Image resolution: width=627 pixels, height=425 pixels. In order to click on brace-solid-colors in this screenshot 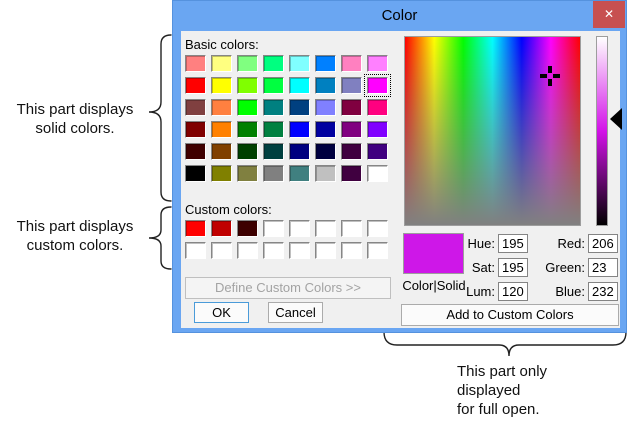, I will do `click(160, 118)`.